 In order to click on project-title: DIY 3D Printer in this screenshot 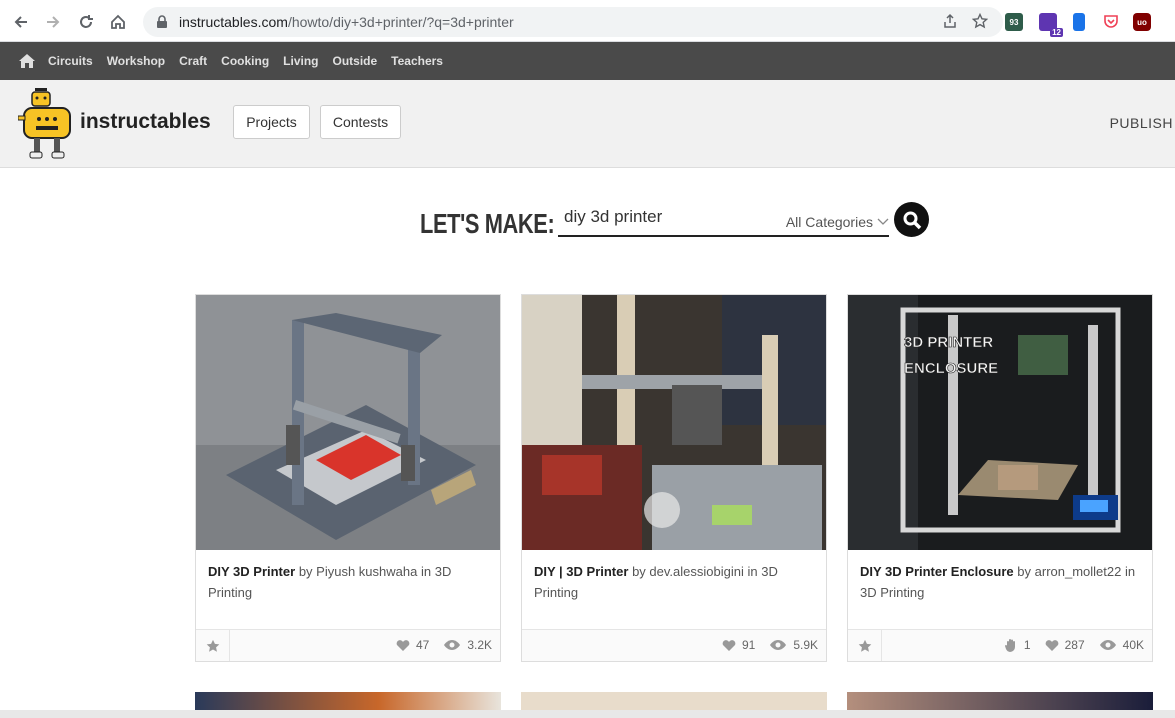, I will do `click(251, 571)`.